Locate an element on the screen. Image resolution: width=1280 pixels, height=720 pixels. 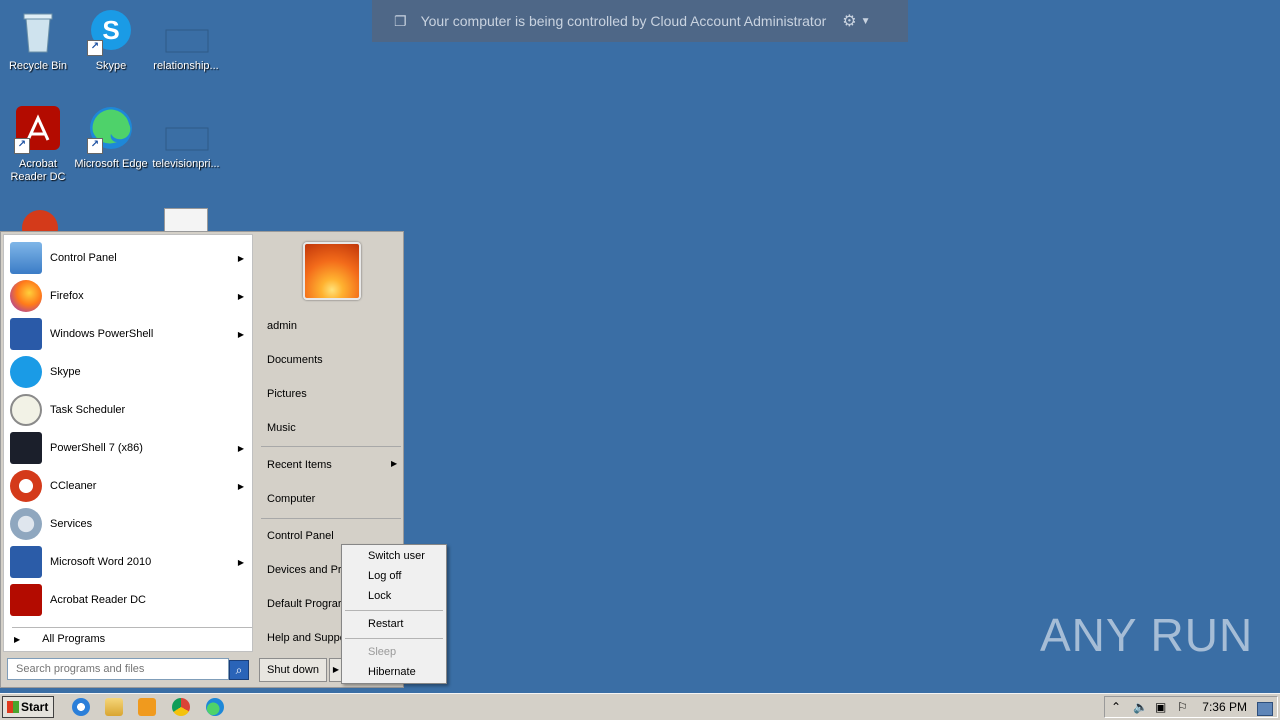
desktop-icon-edge: ↗ Microsoft Edge is located at coordinates (111, 138).